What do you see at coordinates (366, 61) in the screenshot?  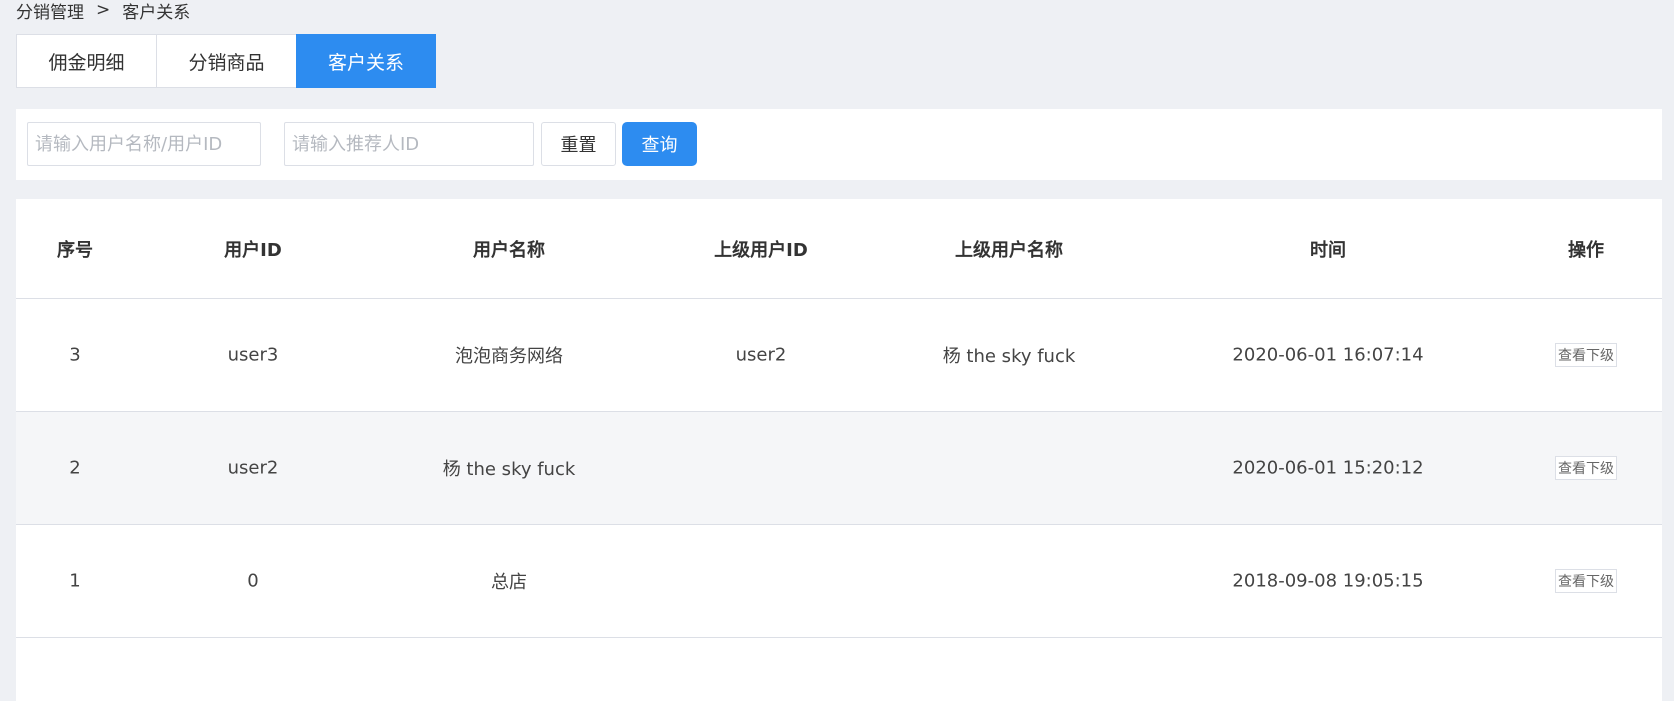 I see `tab-customer-relations: 客户关系` at bounding box center [366, 61].